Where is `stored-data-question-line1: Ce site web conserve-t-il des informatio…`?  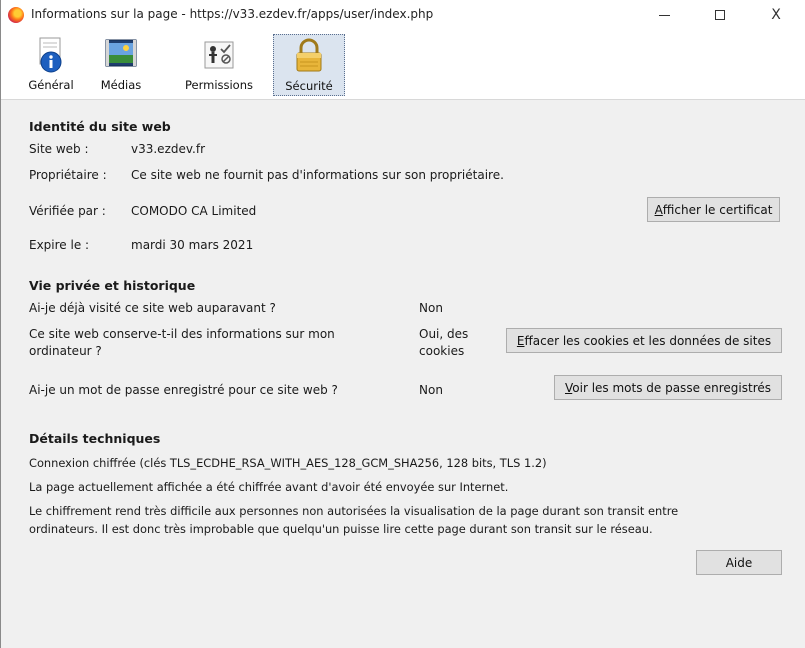
stored-data-question-line1: Ce site web conserve-t-il des informatio… is located at coordinates (182, 334).